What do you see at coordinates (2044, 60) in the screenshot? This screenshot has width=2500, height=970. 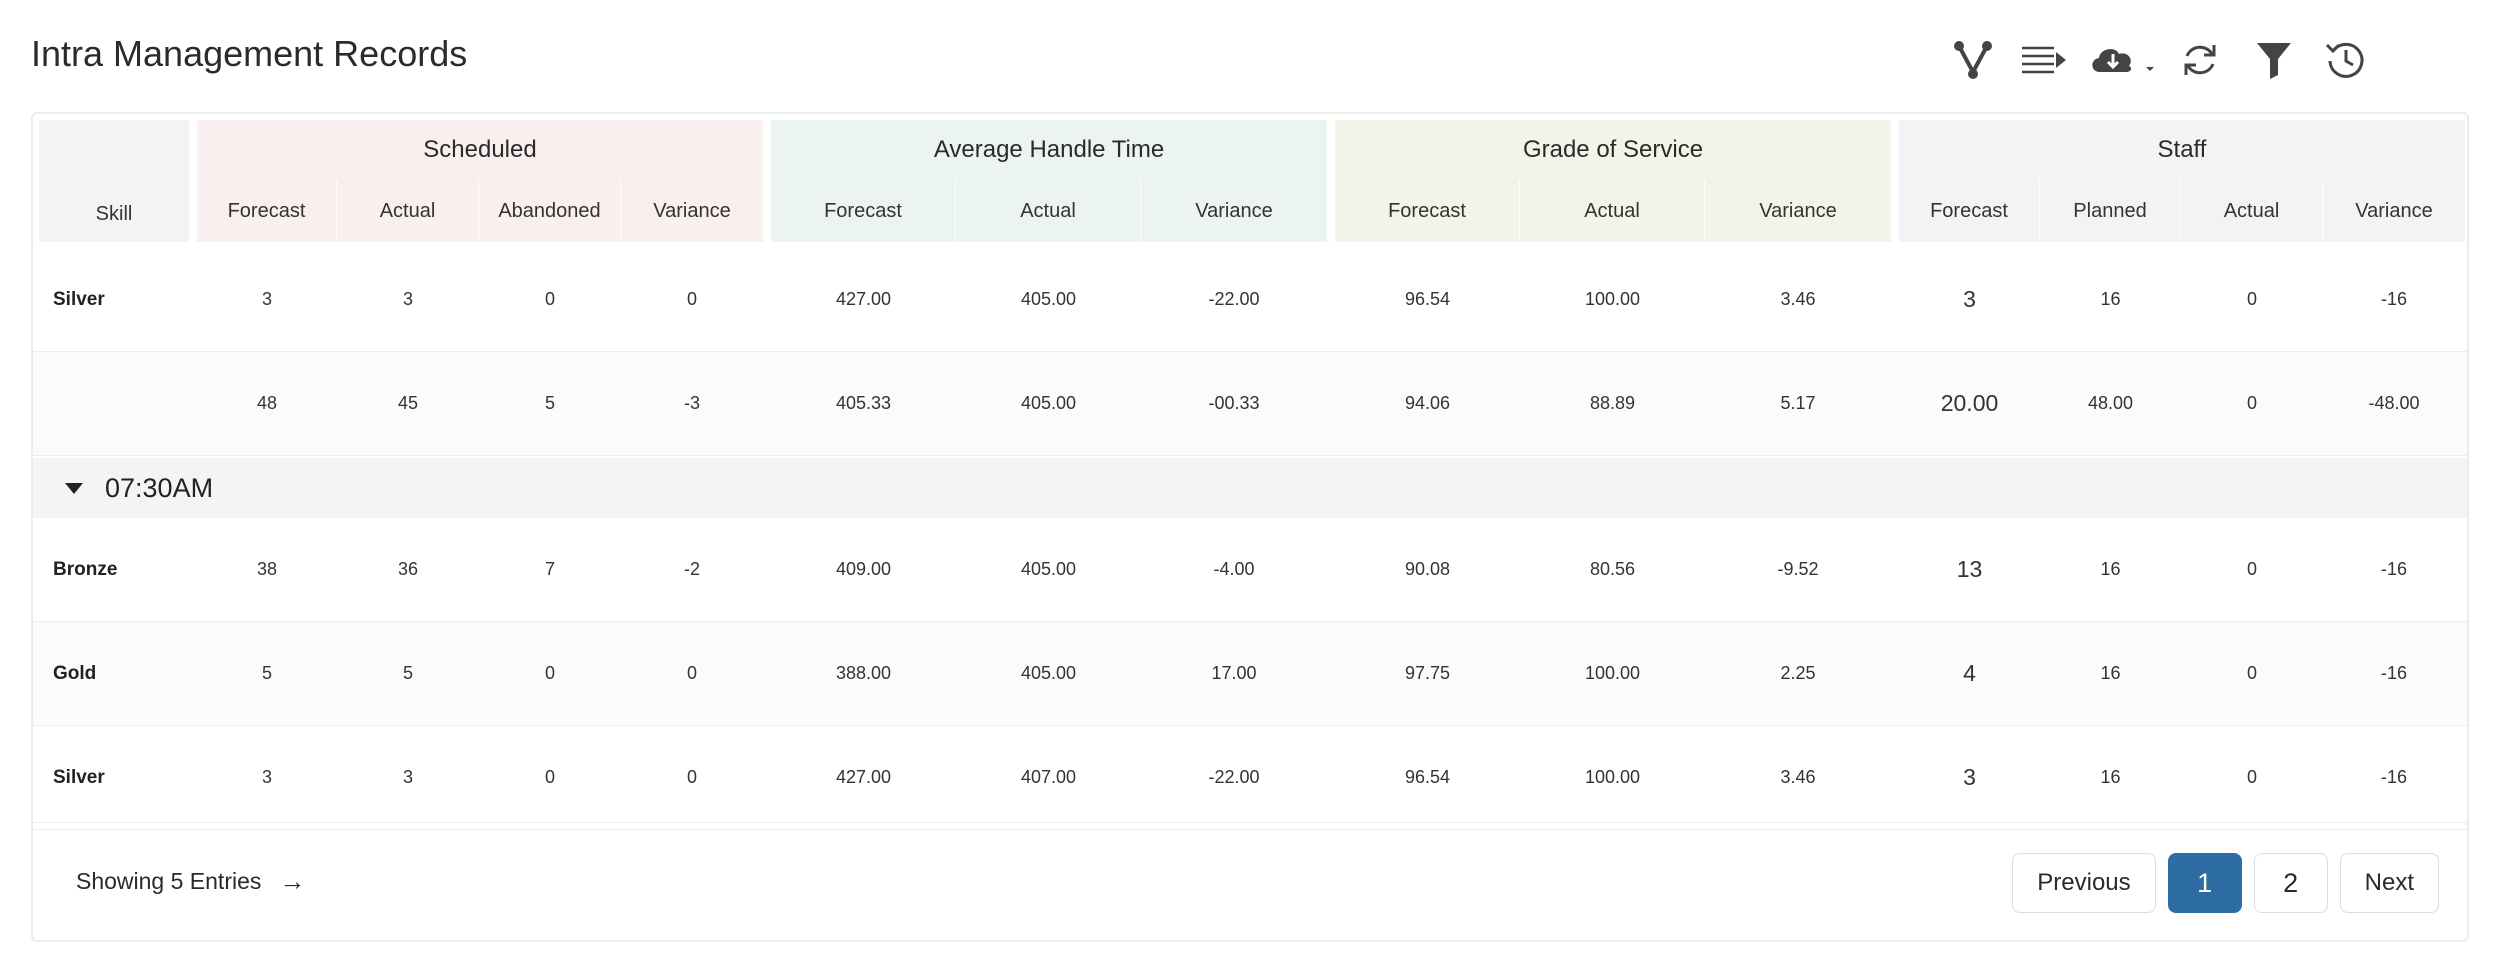 I see `queue-button` at bounding box center [2044, 60].